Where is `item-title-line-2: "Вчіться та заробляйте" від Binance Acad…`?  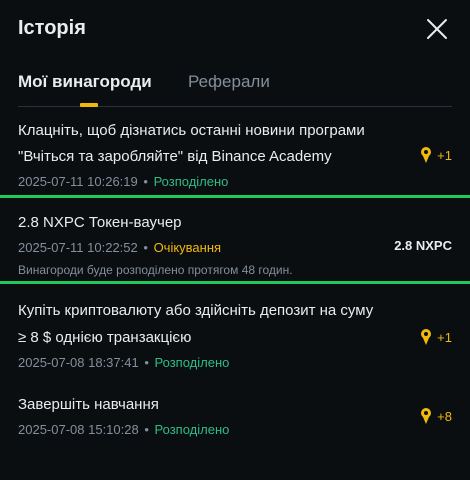
item-title-line-2: "Вчіться та заробляйте" від Binance Acad… is located at coordinates (175, 156).